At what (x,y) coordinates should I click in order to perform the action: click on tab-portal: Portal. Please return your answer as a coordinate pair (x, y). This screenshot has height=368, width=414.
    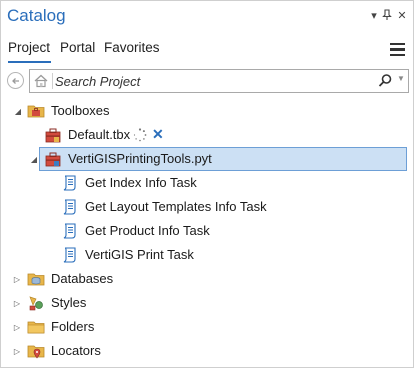
    Looking at the image, I should click on (77, 47).